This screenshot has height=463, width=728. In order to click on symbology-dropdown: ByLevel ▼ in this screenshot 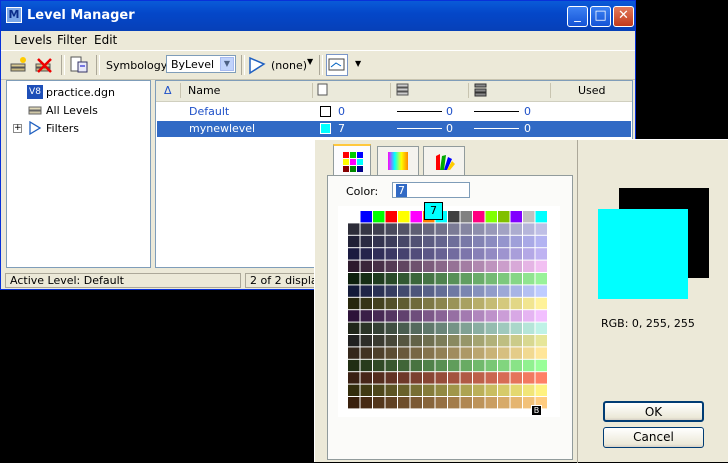, I will do `click(201, 64)`.